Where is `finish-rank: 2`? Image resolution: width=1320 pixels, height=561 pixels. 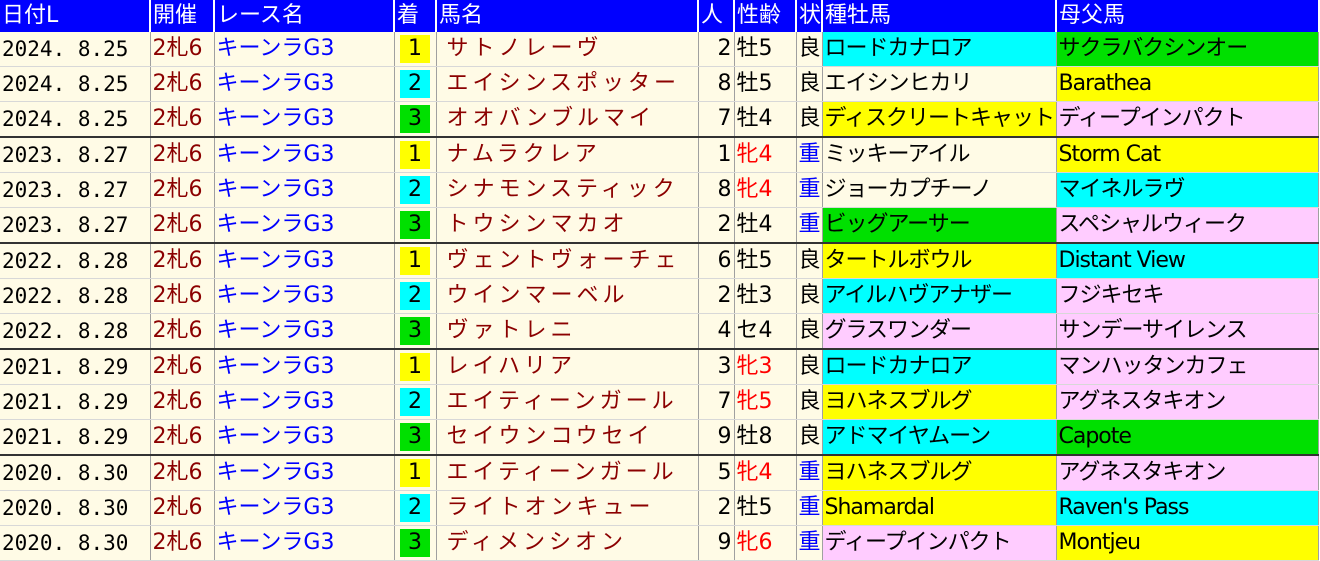 finish-rank: 2 is located at coordinates (415, 84).